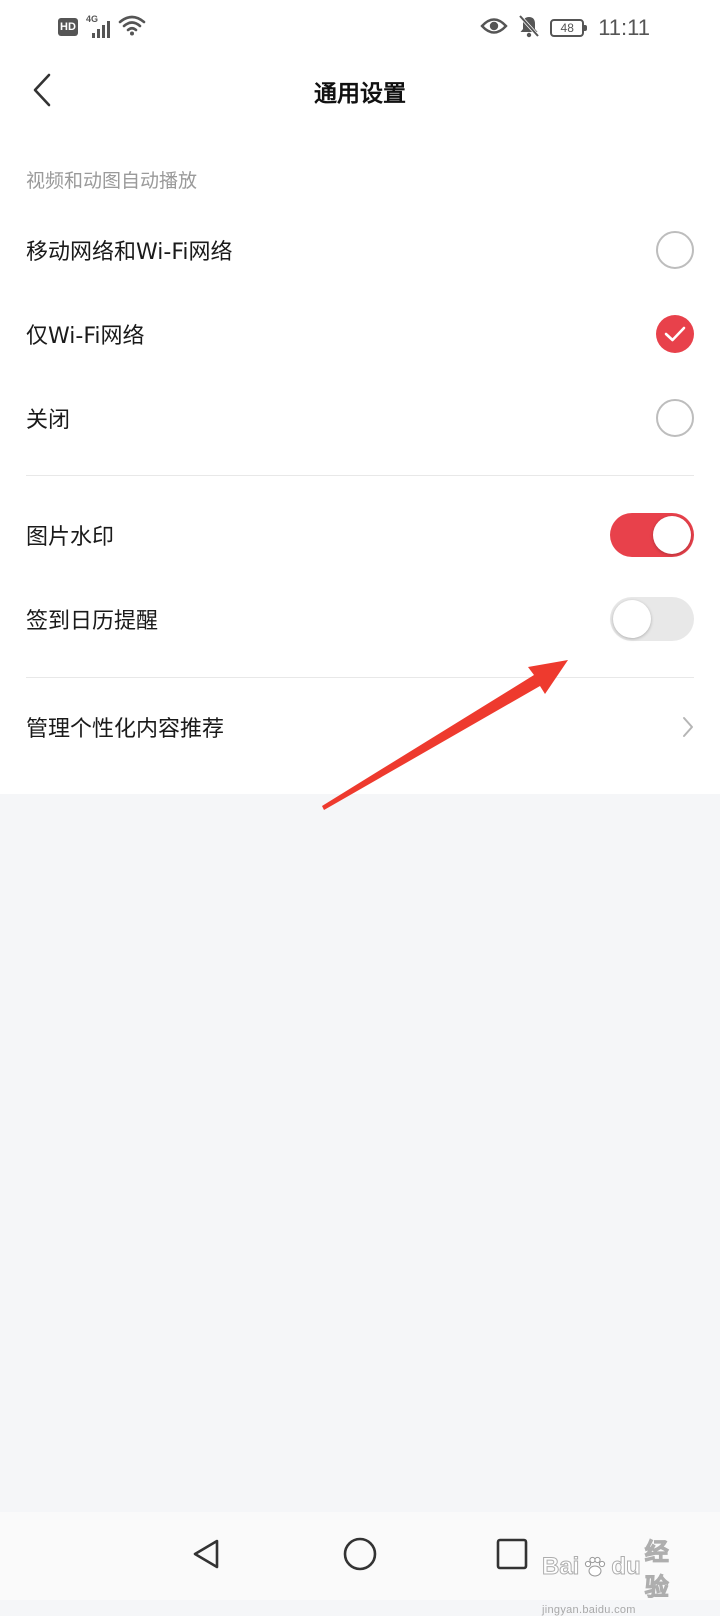 This screenshot has width=720, height=1616. I want to click on page-title: 通用设置, so click(360, 94).